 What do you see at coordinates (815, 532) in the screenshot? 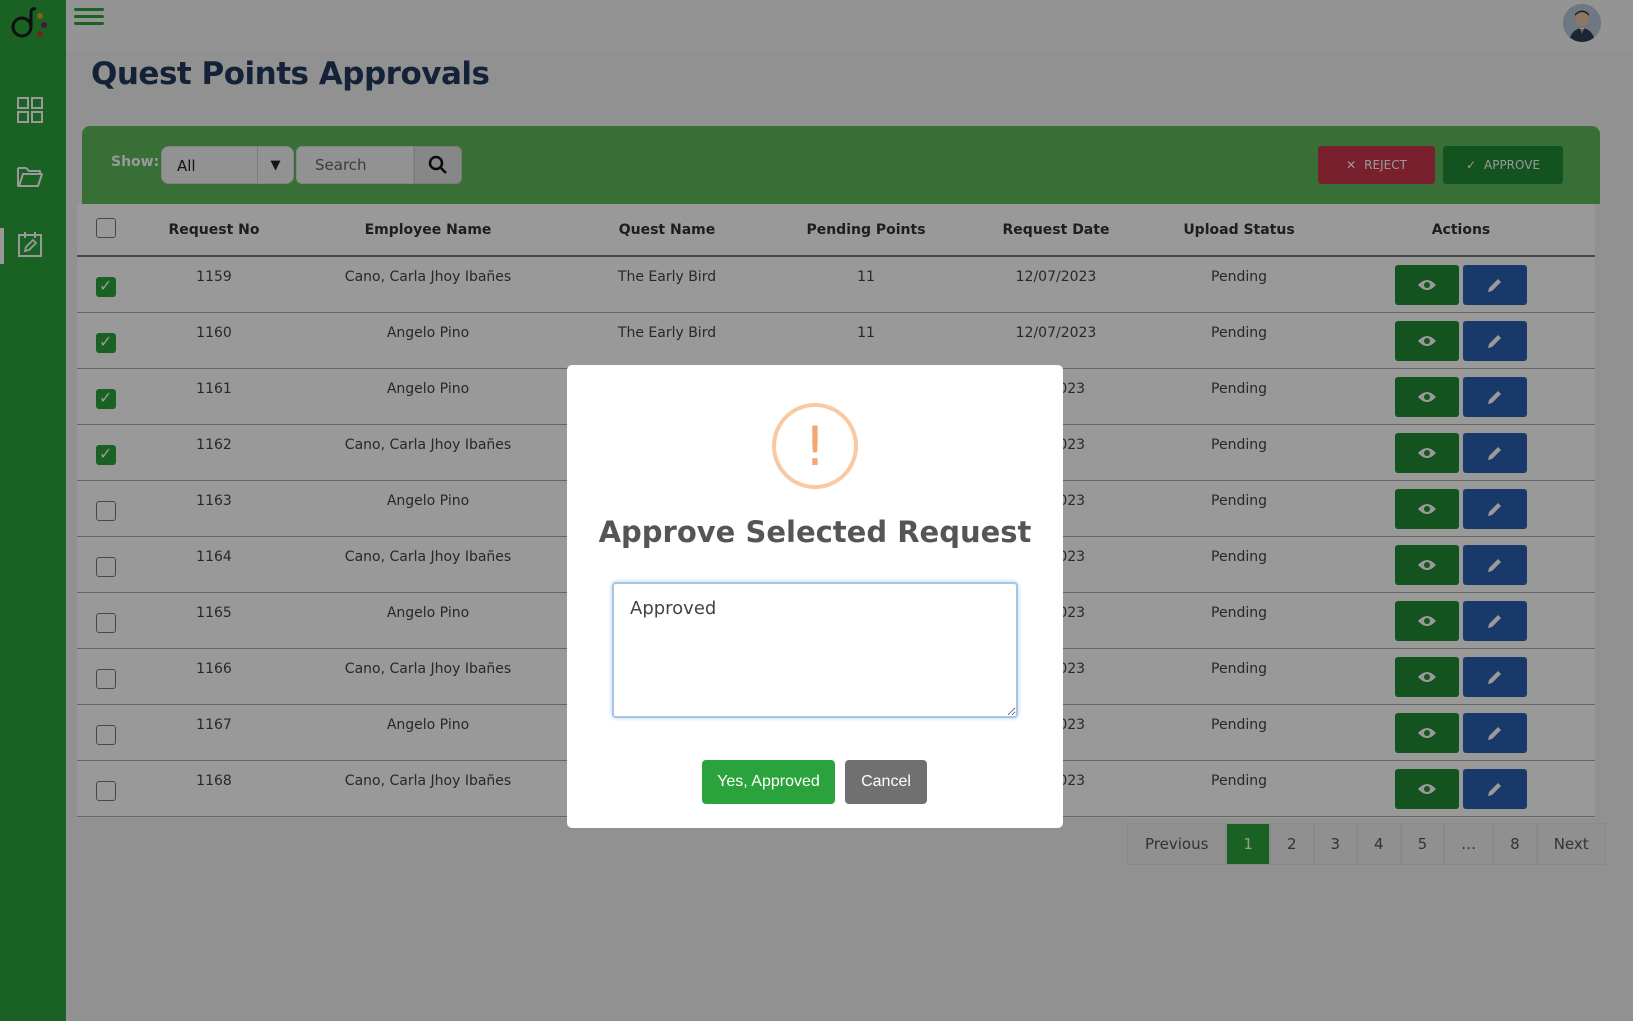
I see `dialog-title: Approve Selected Request` at bounding box center [815, 532].